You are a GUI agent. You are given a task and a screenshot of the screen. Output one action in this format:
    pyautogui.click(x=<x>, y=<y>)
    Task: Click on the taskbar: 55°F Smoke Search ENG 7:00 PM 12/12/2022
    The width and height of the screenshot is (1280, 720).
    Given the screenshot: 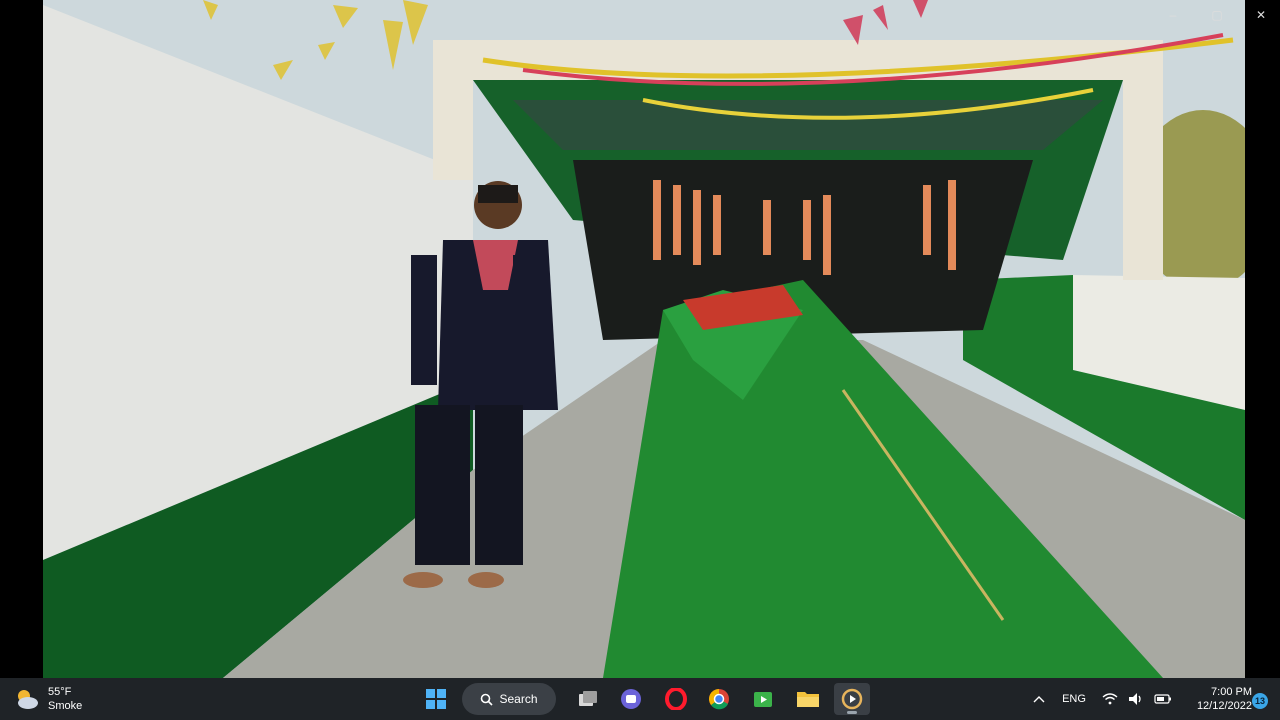 What is the action you would take?
    pyautogui.click(x=640, y=699)
    